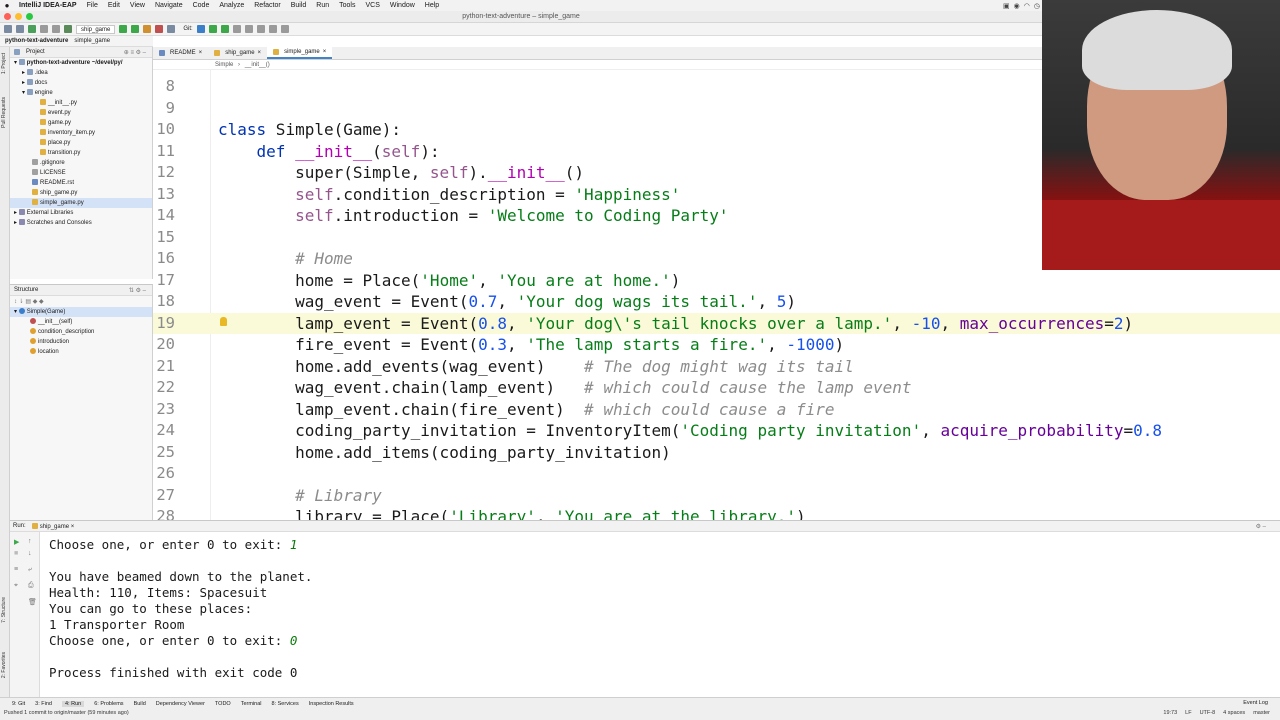  What do you see at coordinates (200, 29) in the screenshot?
I see `git-update-icon` at bounding box center [200, 29].